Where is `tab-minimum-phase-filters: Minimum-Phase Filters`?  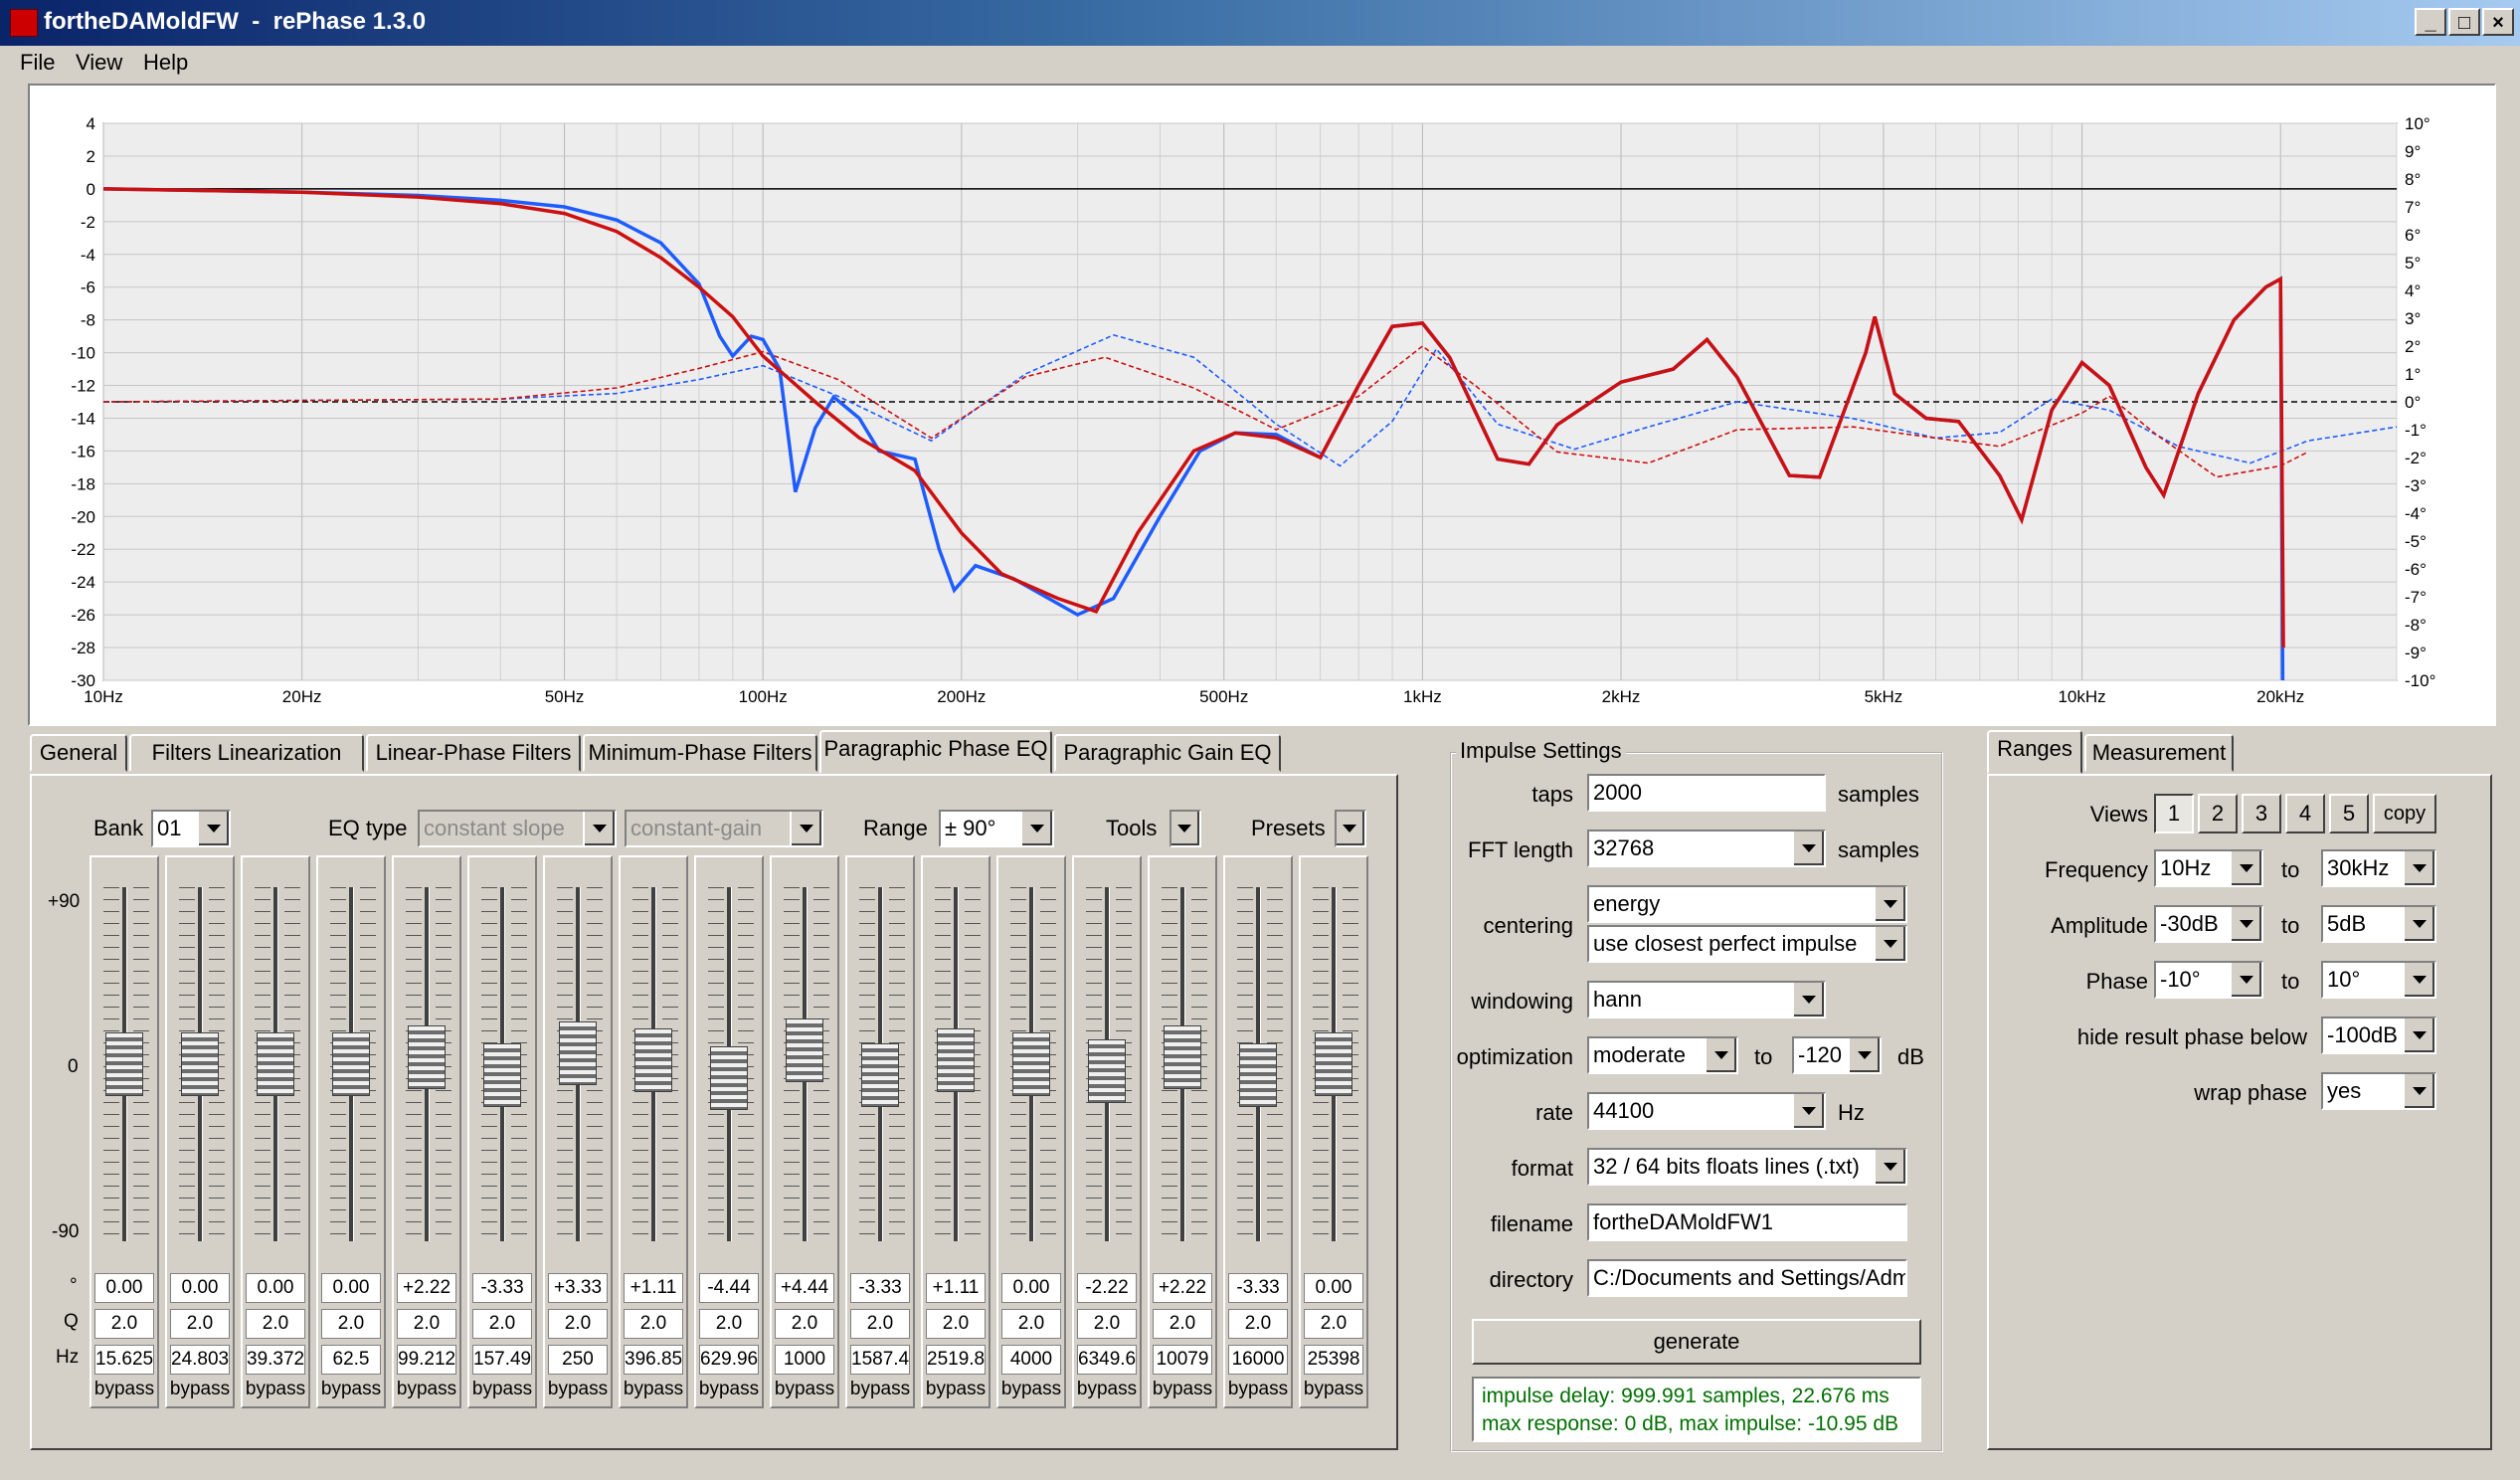
tab-minimum-phase-filters: Minimum-Phase Filters is located at coordinates (700, 753).